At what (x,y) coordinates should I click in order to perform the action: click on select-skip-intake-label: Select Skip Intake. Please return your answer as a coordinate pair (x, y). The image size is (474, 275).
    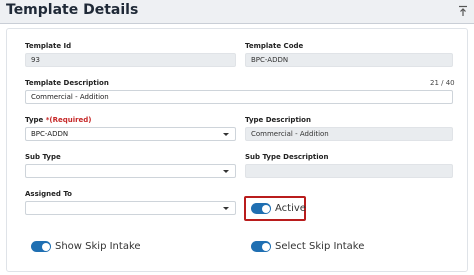
    Looking at the image, I should click on (320, 246).